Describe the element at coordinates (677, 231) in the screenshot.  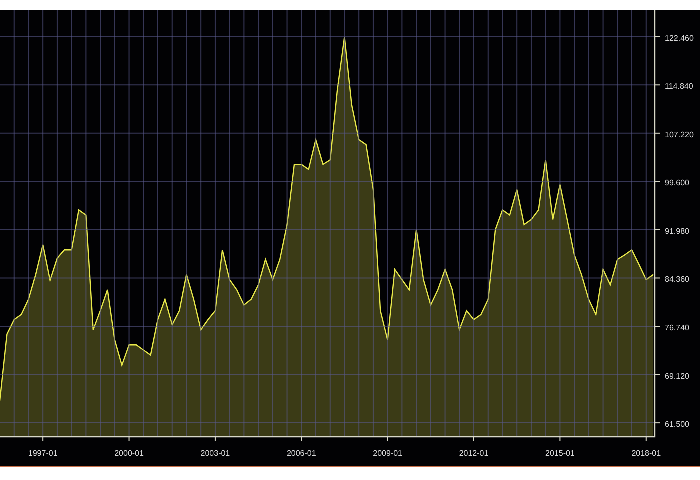
I see `y-tick-label: 91.980` at that location.